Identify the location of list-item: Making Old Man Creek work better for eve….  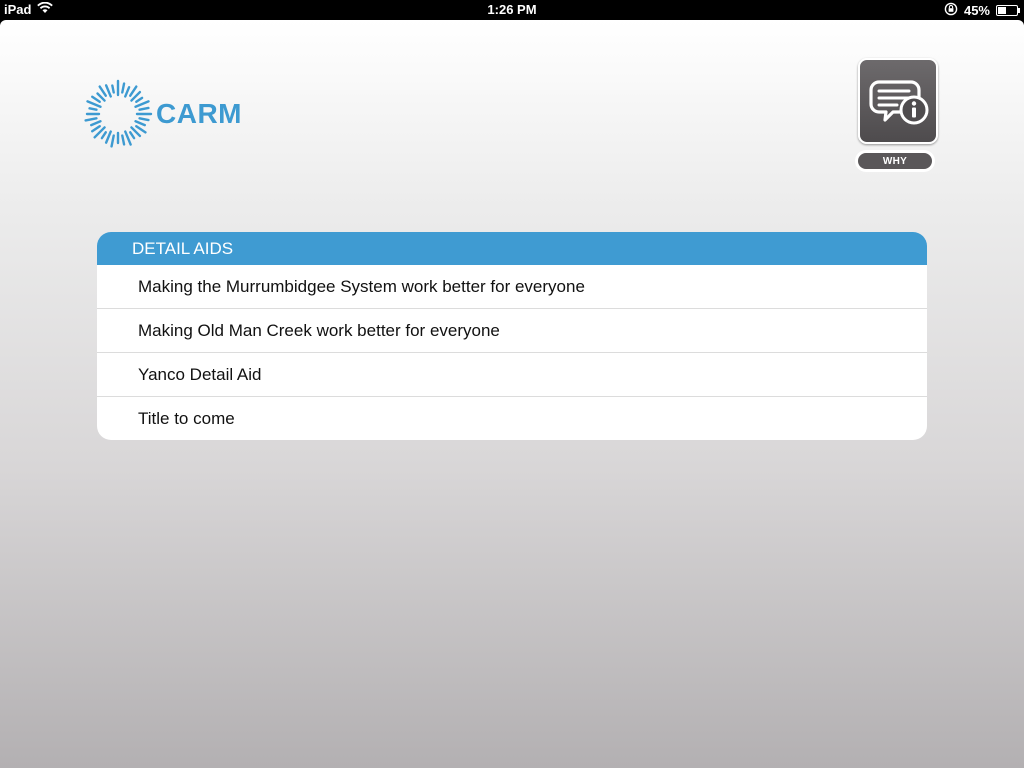
(512, 331).